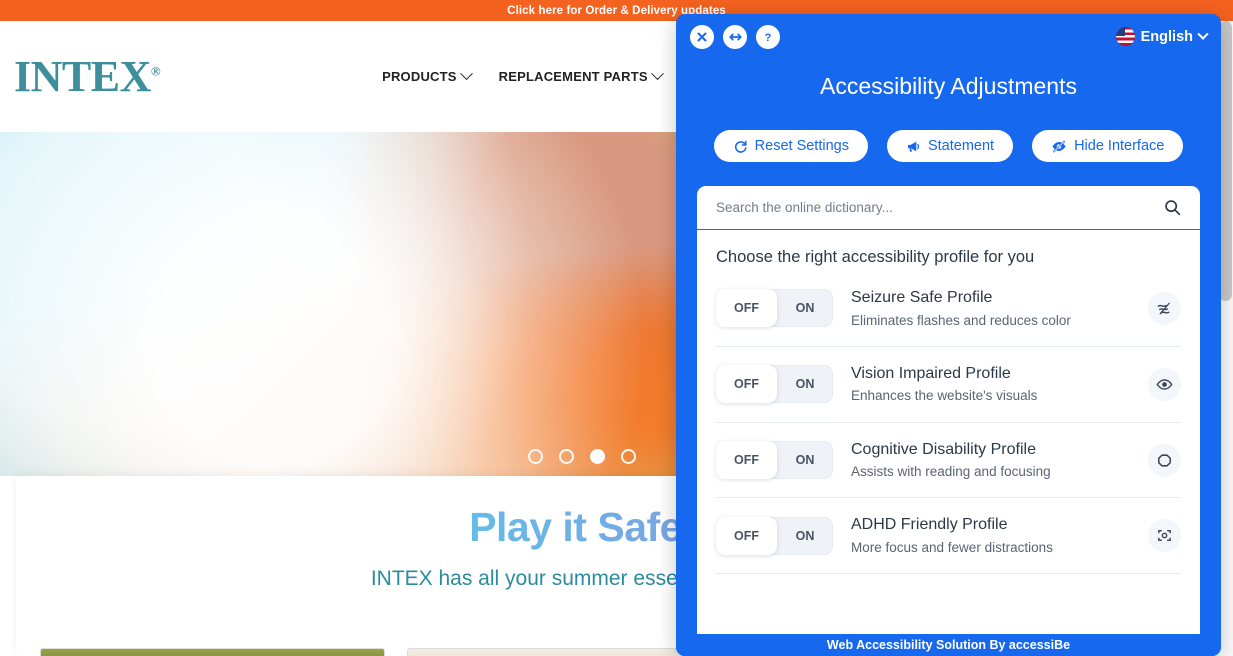 This screenshot has width=1233, height=656. Describe the element at coordinates (740, 146) in the screenshot. I see `refresh-icon` at that location.